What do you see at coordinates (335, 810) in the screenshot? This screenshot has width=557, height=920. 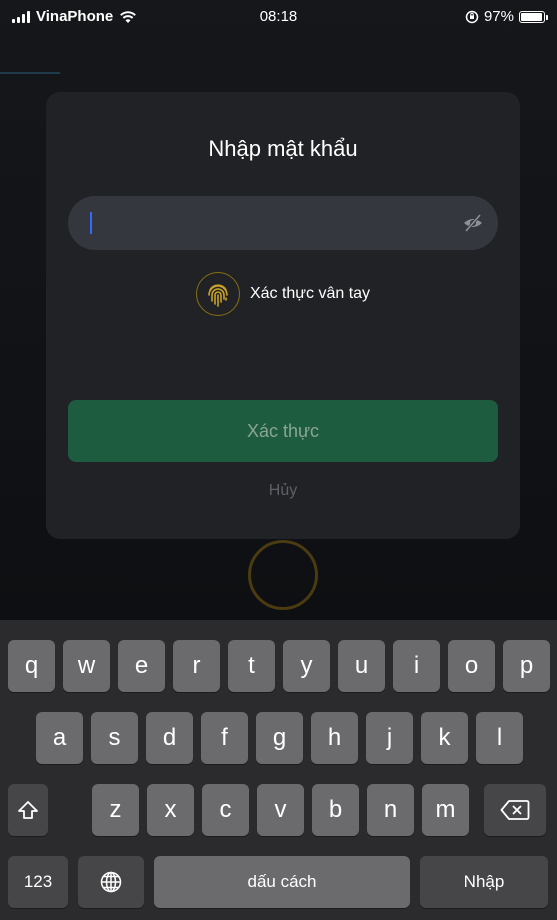 I see `key-b: b` at bounding box center [335, 810].